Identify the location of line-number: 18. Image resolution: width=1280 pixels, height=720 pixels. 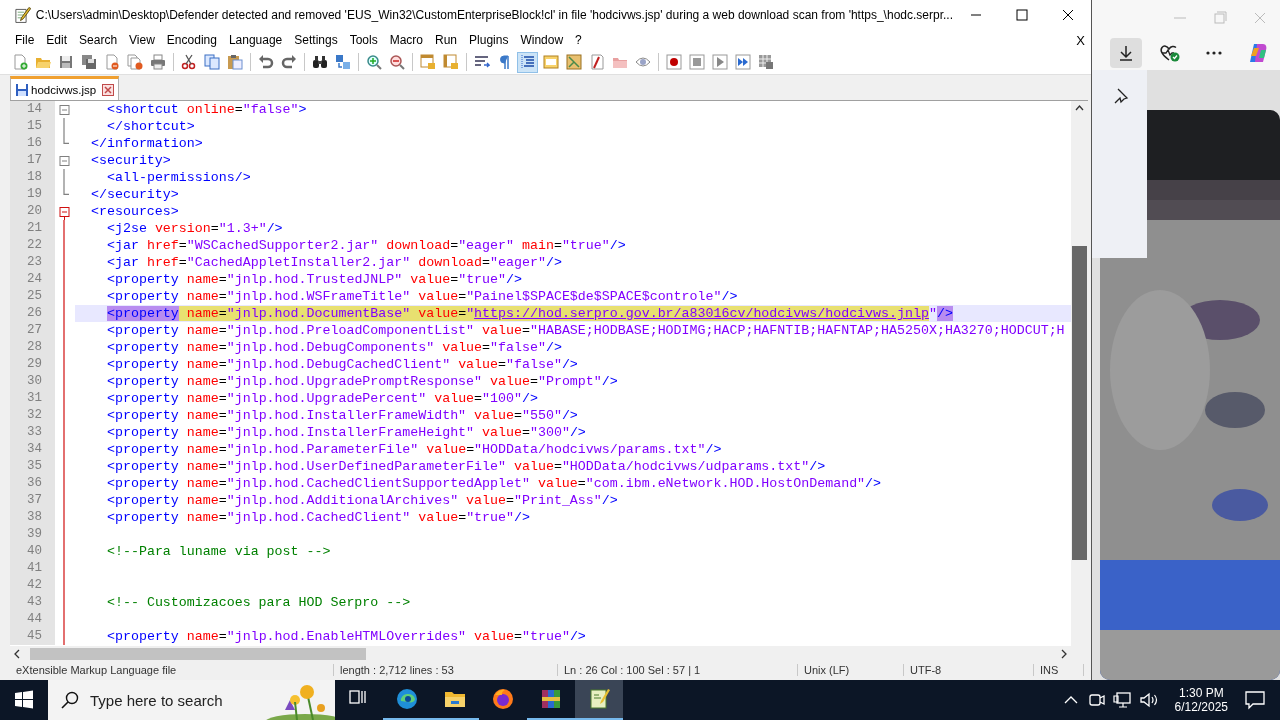
(32, 177).